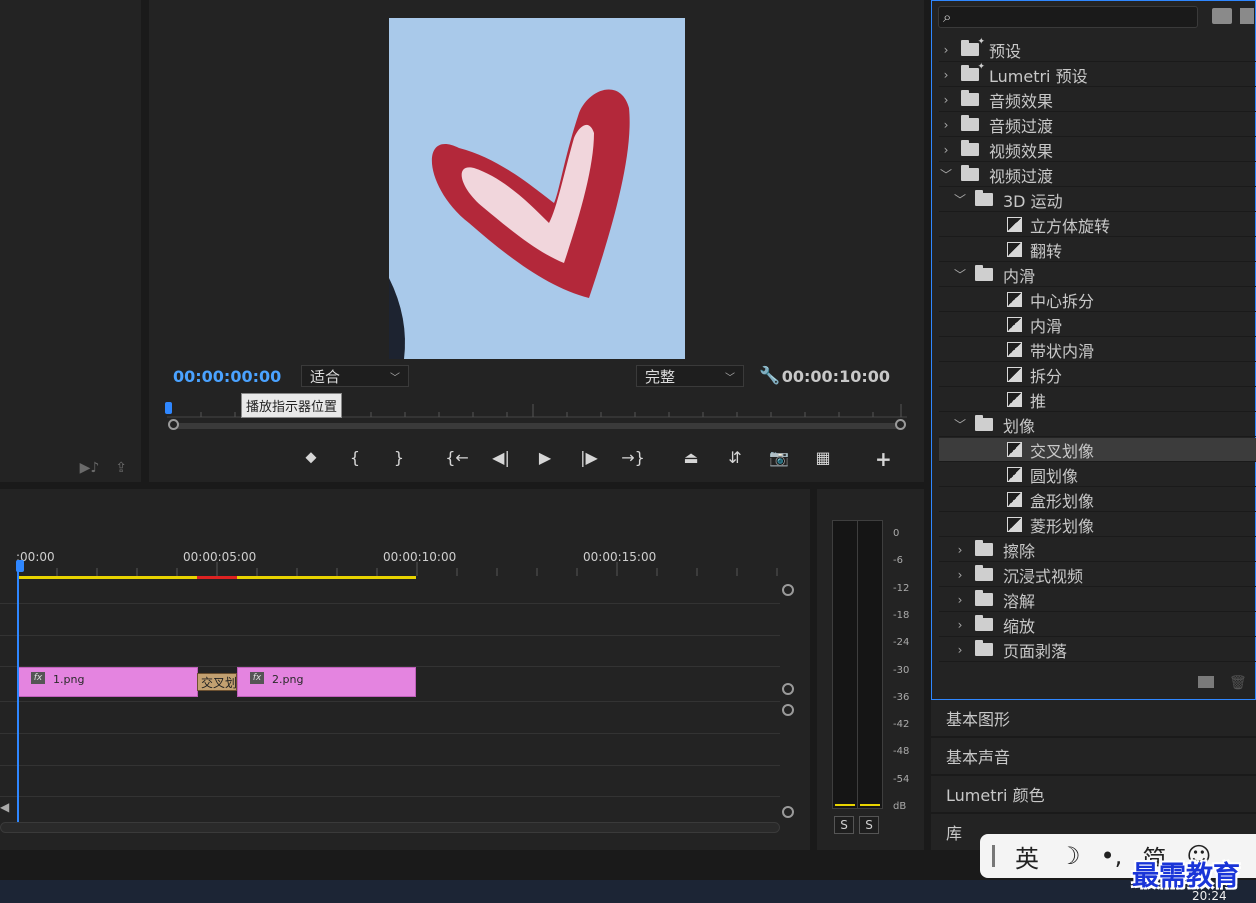  I want to click on effect-folder: ﹀ 内滑, so click(1097, 275).